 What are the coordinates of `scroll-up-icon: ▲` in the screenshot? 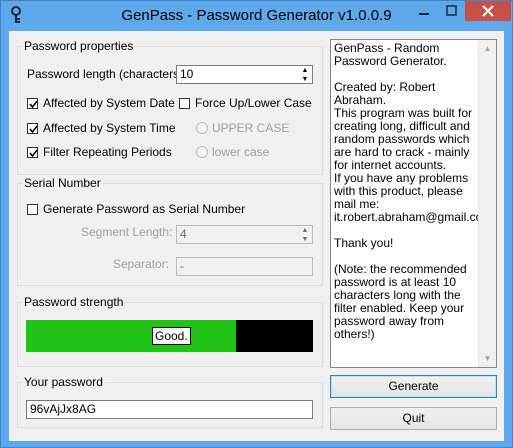 It's located at (487, 48).